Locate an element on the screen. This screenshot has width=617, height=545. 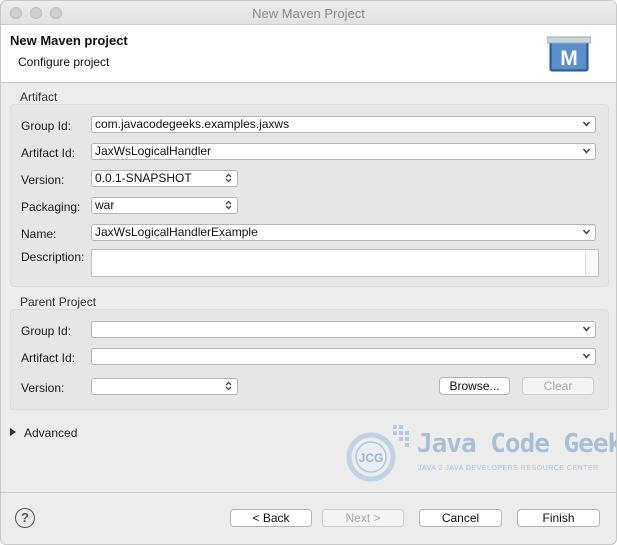
artifact-id-label: Artifact Id: is located at coordinates (48, 153).